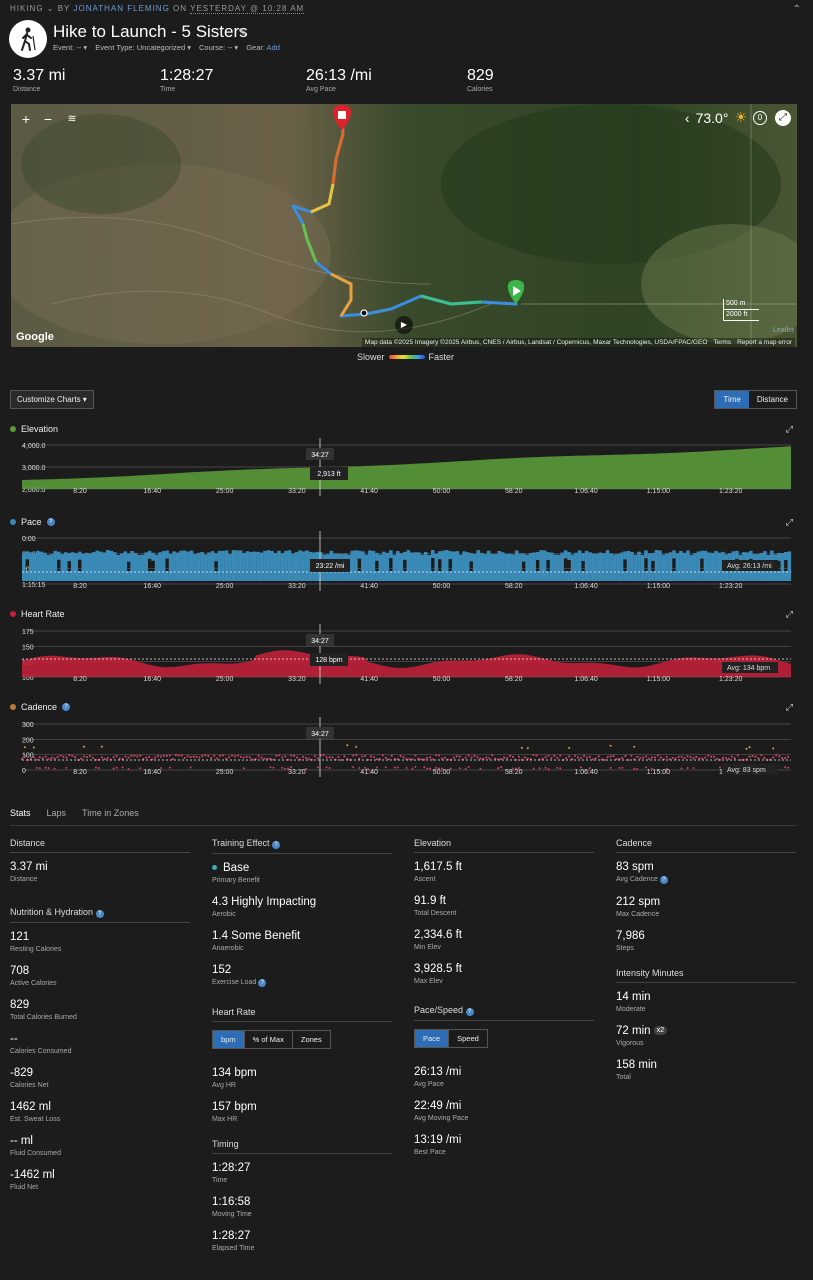 Image resolution: width=813 pixels, height=1280 pixels. Describe the element at coordinates (741, 310) in the screenshot. I see `map-scale: 500 m 2000 ft` at that location.